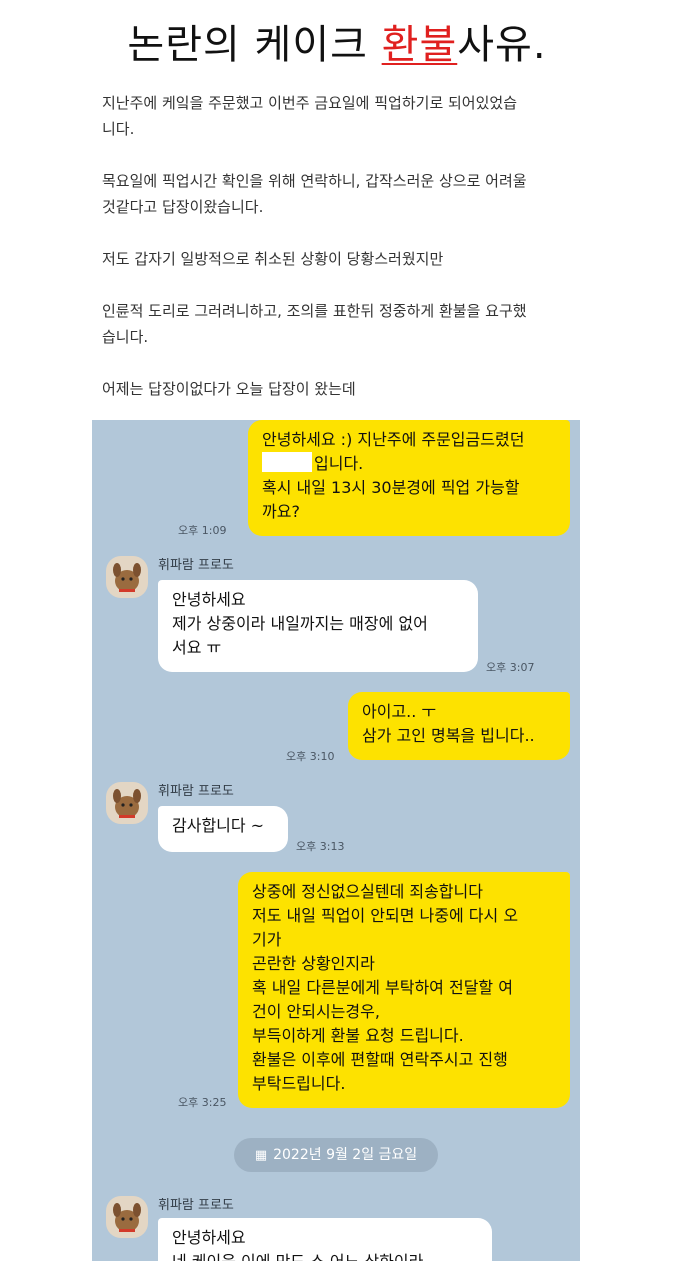 The width and height of the screenshot is (674, 1261). What do you see at coordinates (459, 726) in the screenshot?
I see `my-message-bubble: 아이고.. ㅜ 삼가 고인 명복을 빕니다..` at bounding box center [459, 726].